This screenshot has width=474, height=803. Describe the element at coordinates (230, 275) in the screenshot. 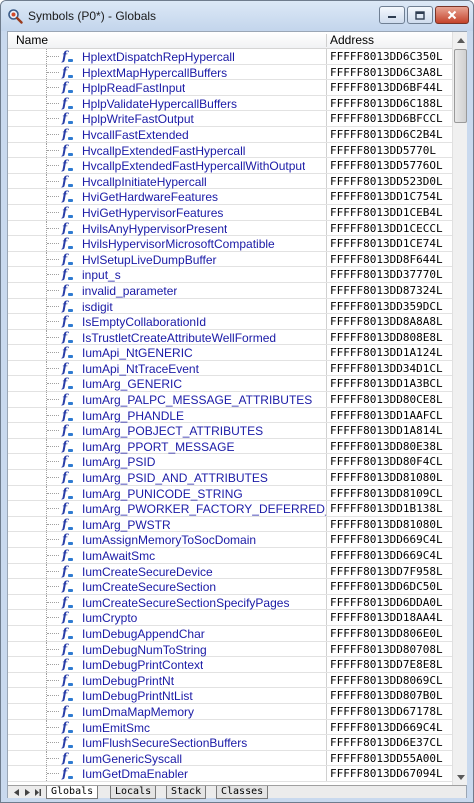

I see `table-row: f input_s FFFFF8013DD37770L` at that location.